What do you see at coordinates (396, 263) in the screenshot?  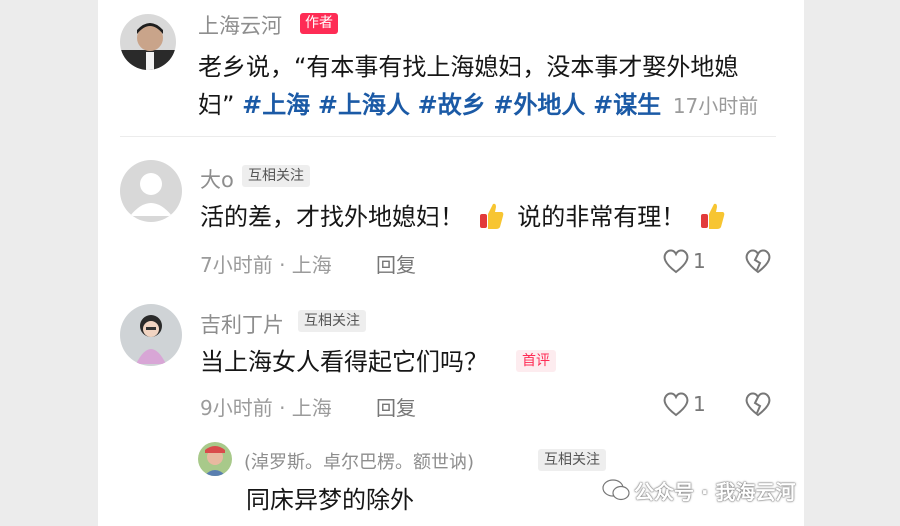 I see `reply-button-1: 回复` at bounding box center [396, 263].